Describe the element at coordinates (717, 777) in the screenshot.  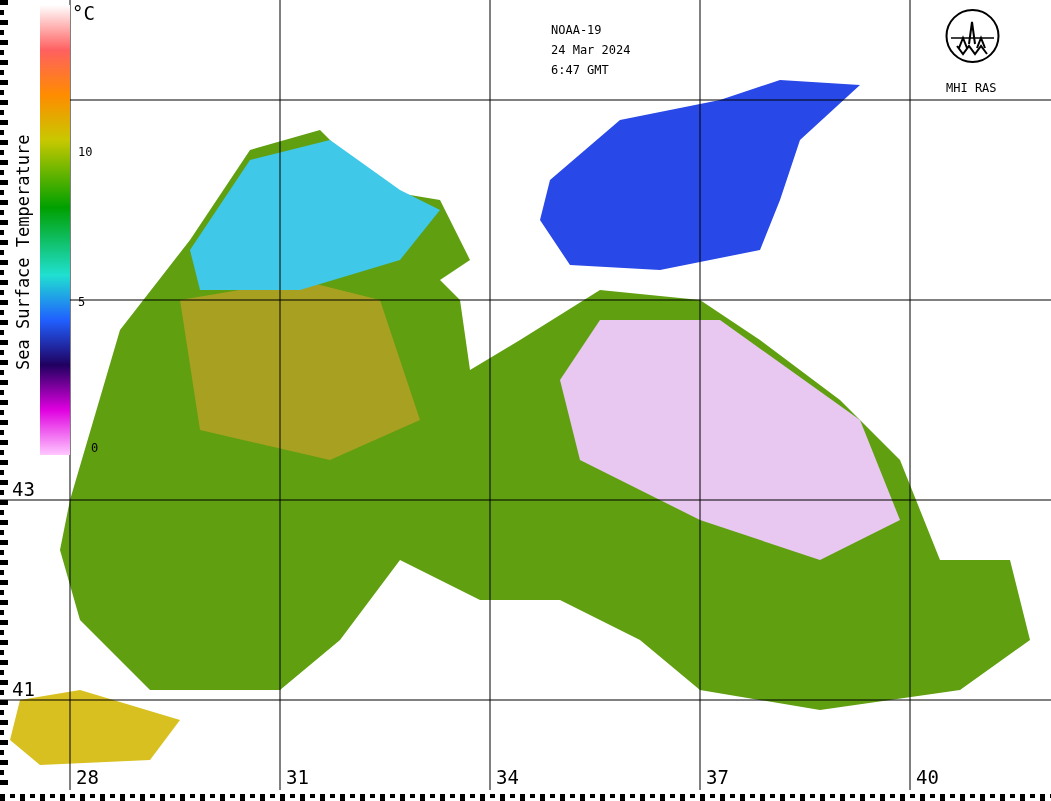
I see `longitude-label: 37` at that location.